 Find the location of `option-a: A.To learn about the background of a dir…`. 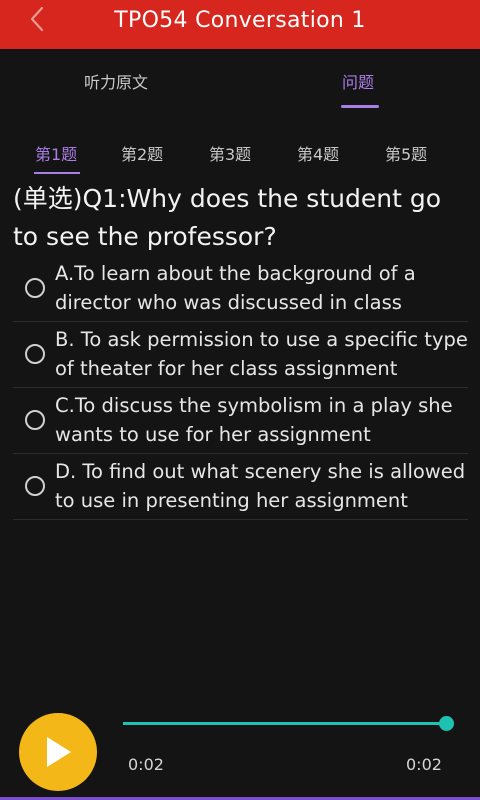

option-a: A.To learn about the background of a dir… is located at coordinates (240, 289).